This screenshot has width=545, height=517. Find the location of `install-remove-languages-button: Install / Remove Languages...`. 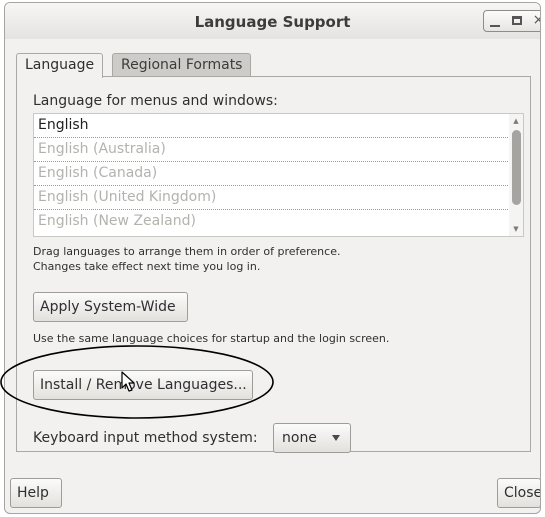

install-remove-languages-button: Install / Remove Languages... is located at coordinates (143, 385).